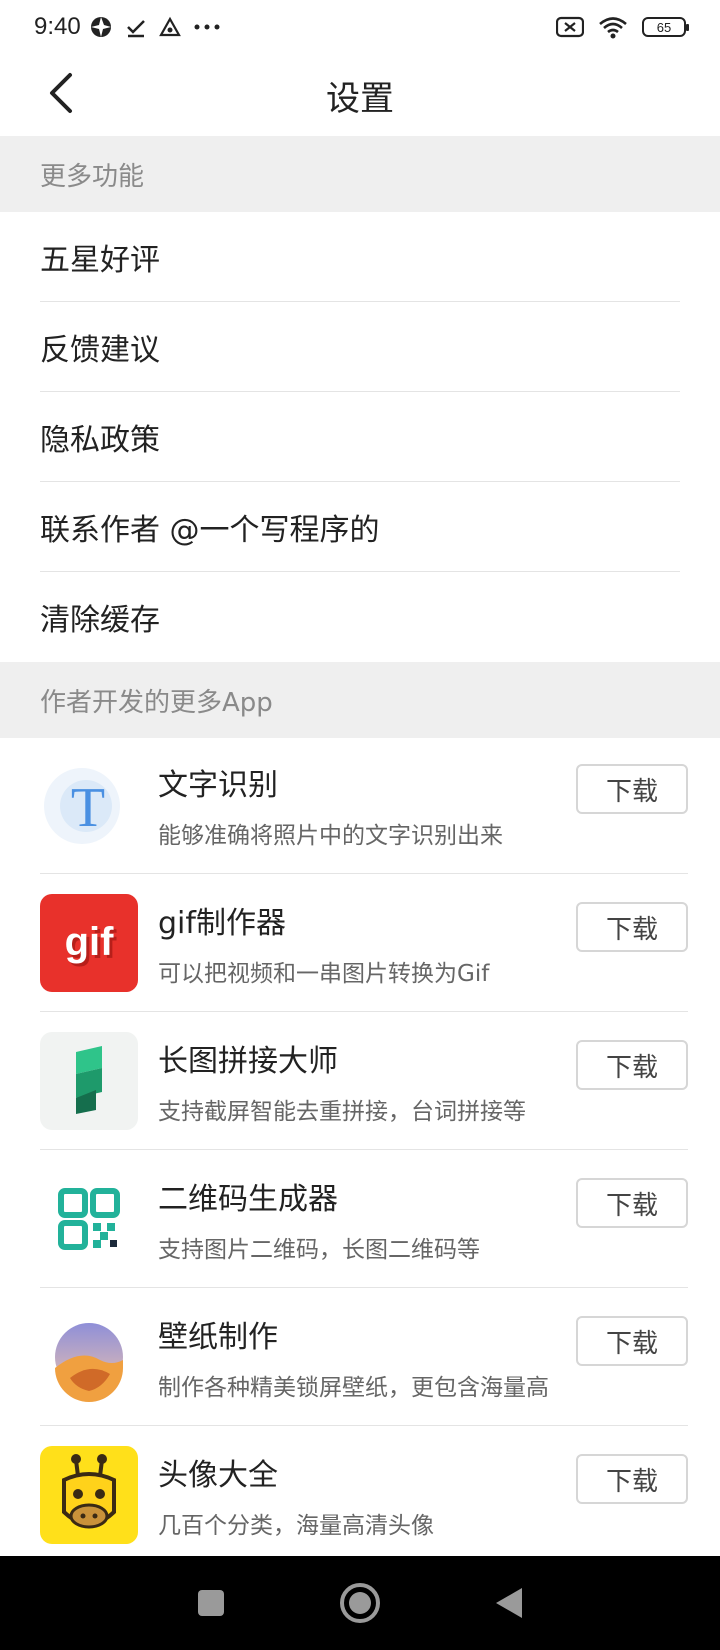 The height and width of the screenshot is (1650, 720). I want to click on battery-icon: 65, so click(665, 27).